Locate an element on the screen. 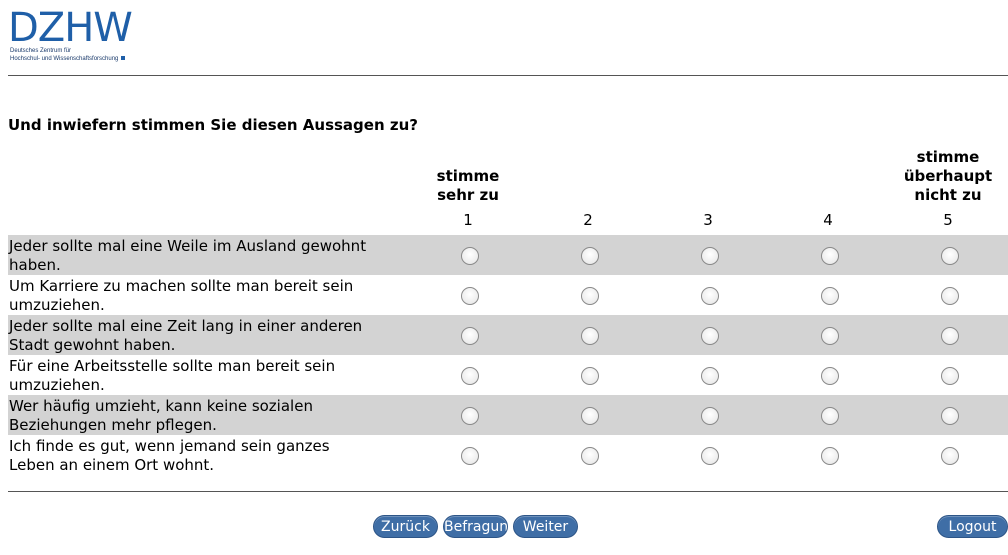  scale-point-5: 5 is located at coordinates (948, 220).